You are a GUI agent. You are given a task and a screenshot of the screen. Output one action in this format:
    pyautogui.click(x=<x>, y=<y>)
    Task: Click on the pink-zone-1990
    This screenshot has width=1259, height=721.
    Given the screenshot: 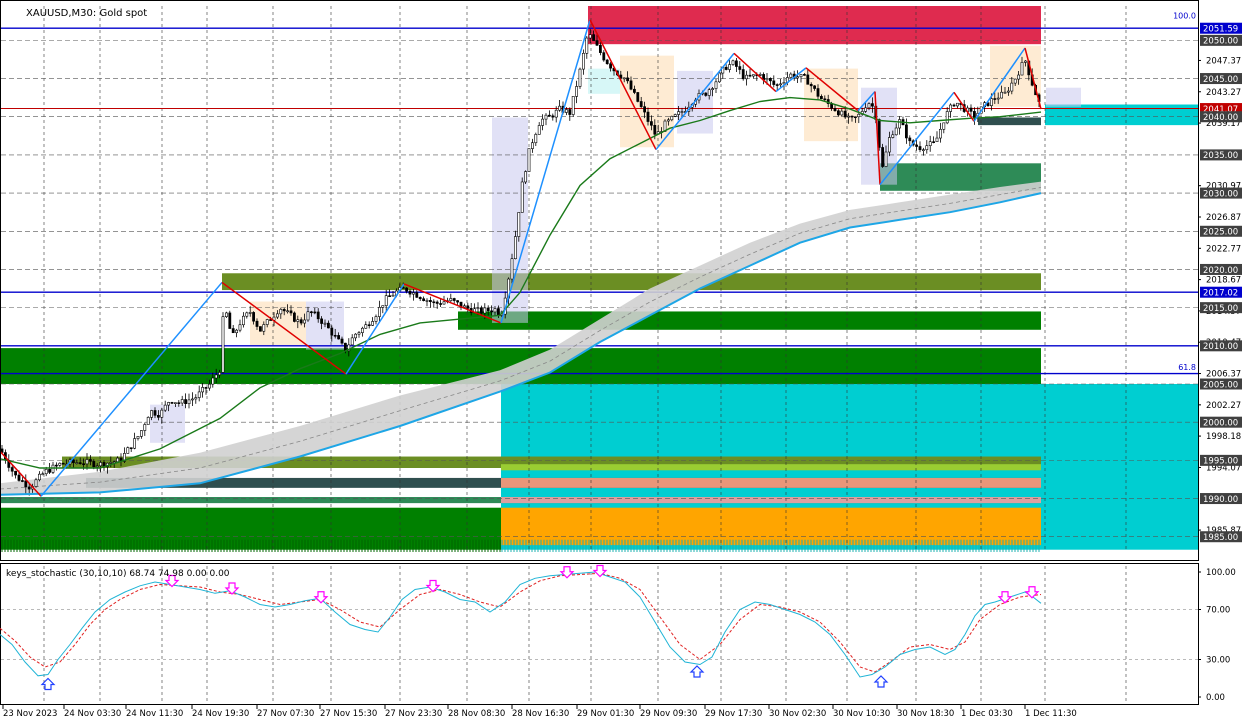 What is the action you would take?
    pyautogui.click(x=771, y=500)
    